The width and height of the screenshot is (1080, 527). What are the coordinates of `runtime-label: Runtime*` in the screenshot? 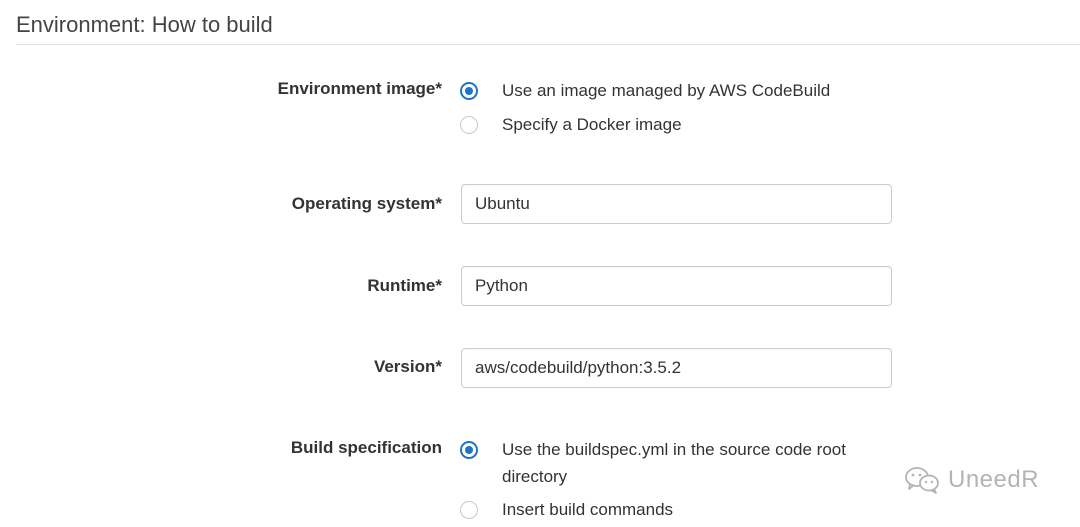 It's located at (404, 285).